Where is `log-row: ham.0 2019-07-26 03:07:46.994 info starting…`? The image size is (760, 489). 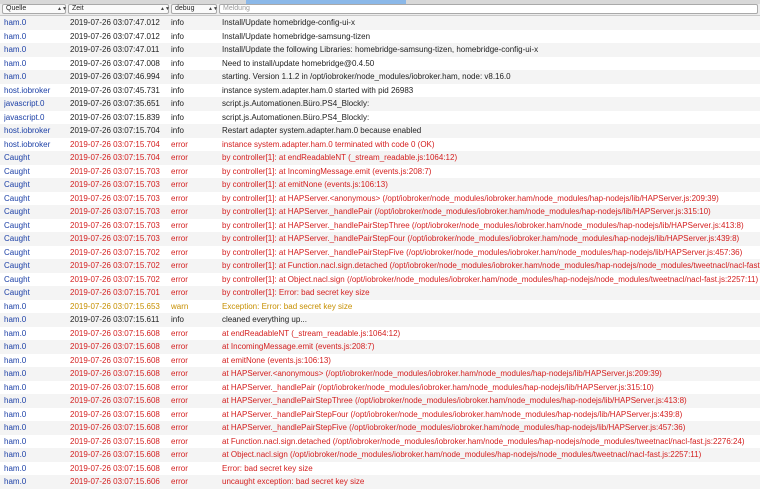
log-row: ham.0 2019-07-26 03:07:46.994 info starting… is located at coordinates (380, 77).